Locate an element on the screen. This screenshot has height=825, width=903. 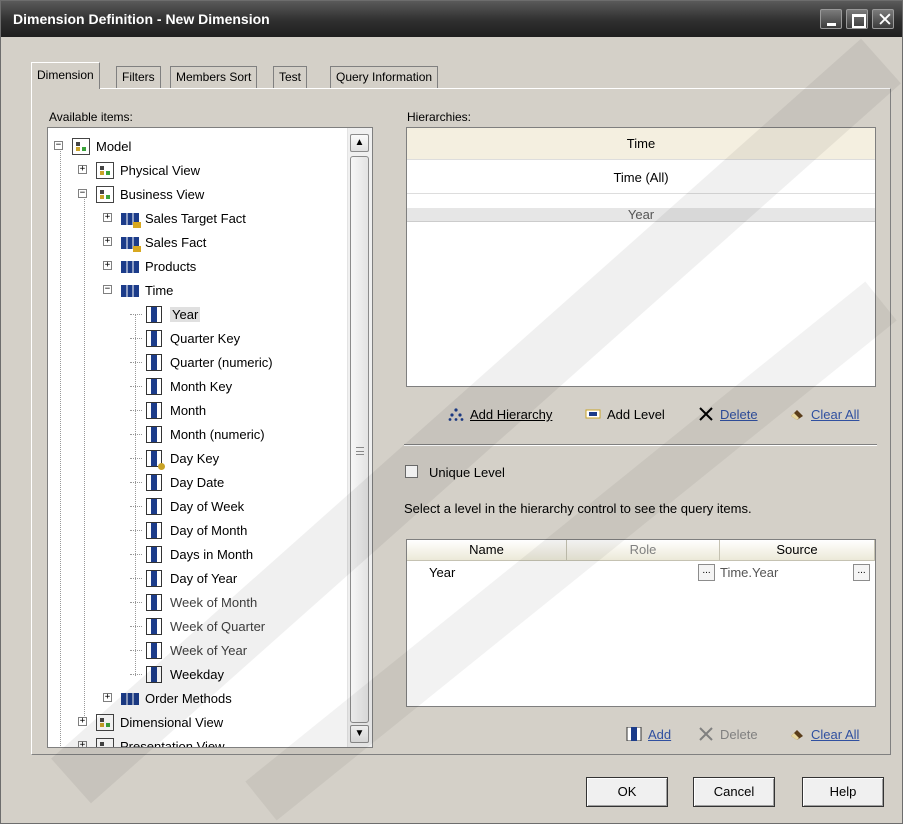
tree-item-label: Week of Quarter is located at coordinates (218, 626).